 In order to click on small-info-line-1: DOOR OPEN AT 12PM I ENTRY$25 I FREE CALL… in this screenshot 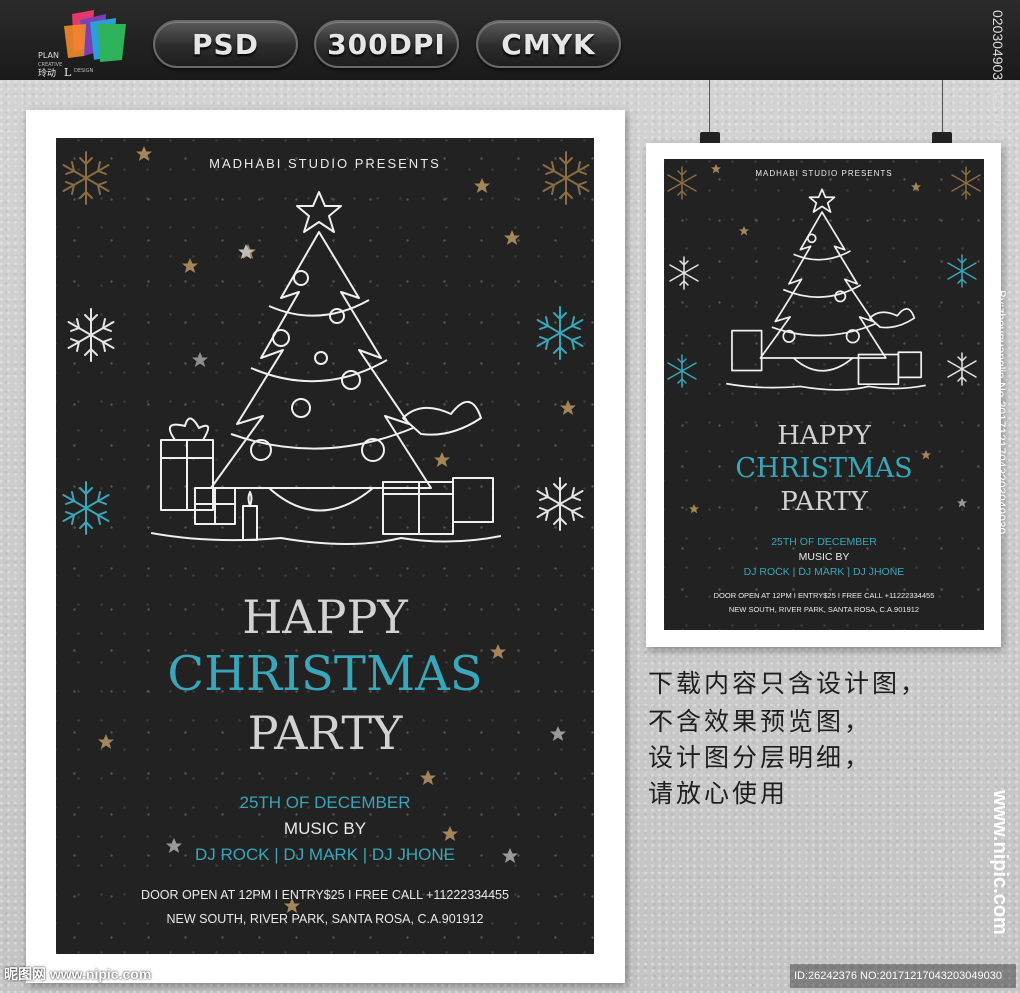, I will do `click(824, 595)`.